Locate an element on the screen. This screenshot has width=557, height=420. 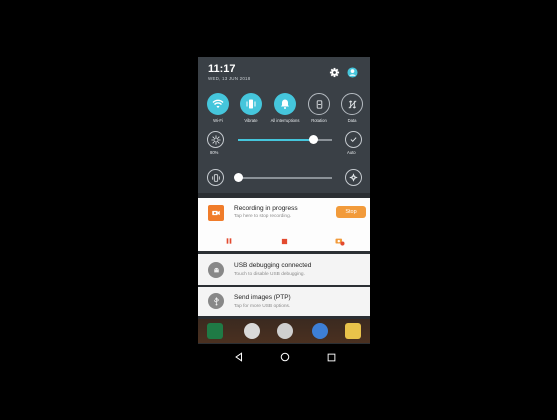
tile-label: Wi-Fi is located at coordinates (218, 120).